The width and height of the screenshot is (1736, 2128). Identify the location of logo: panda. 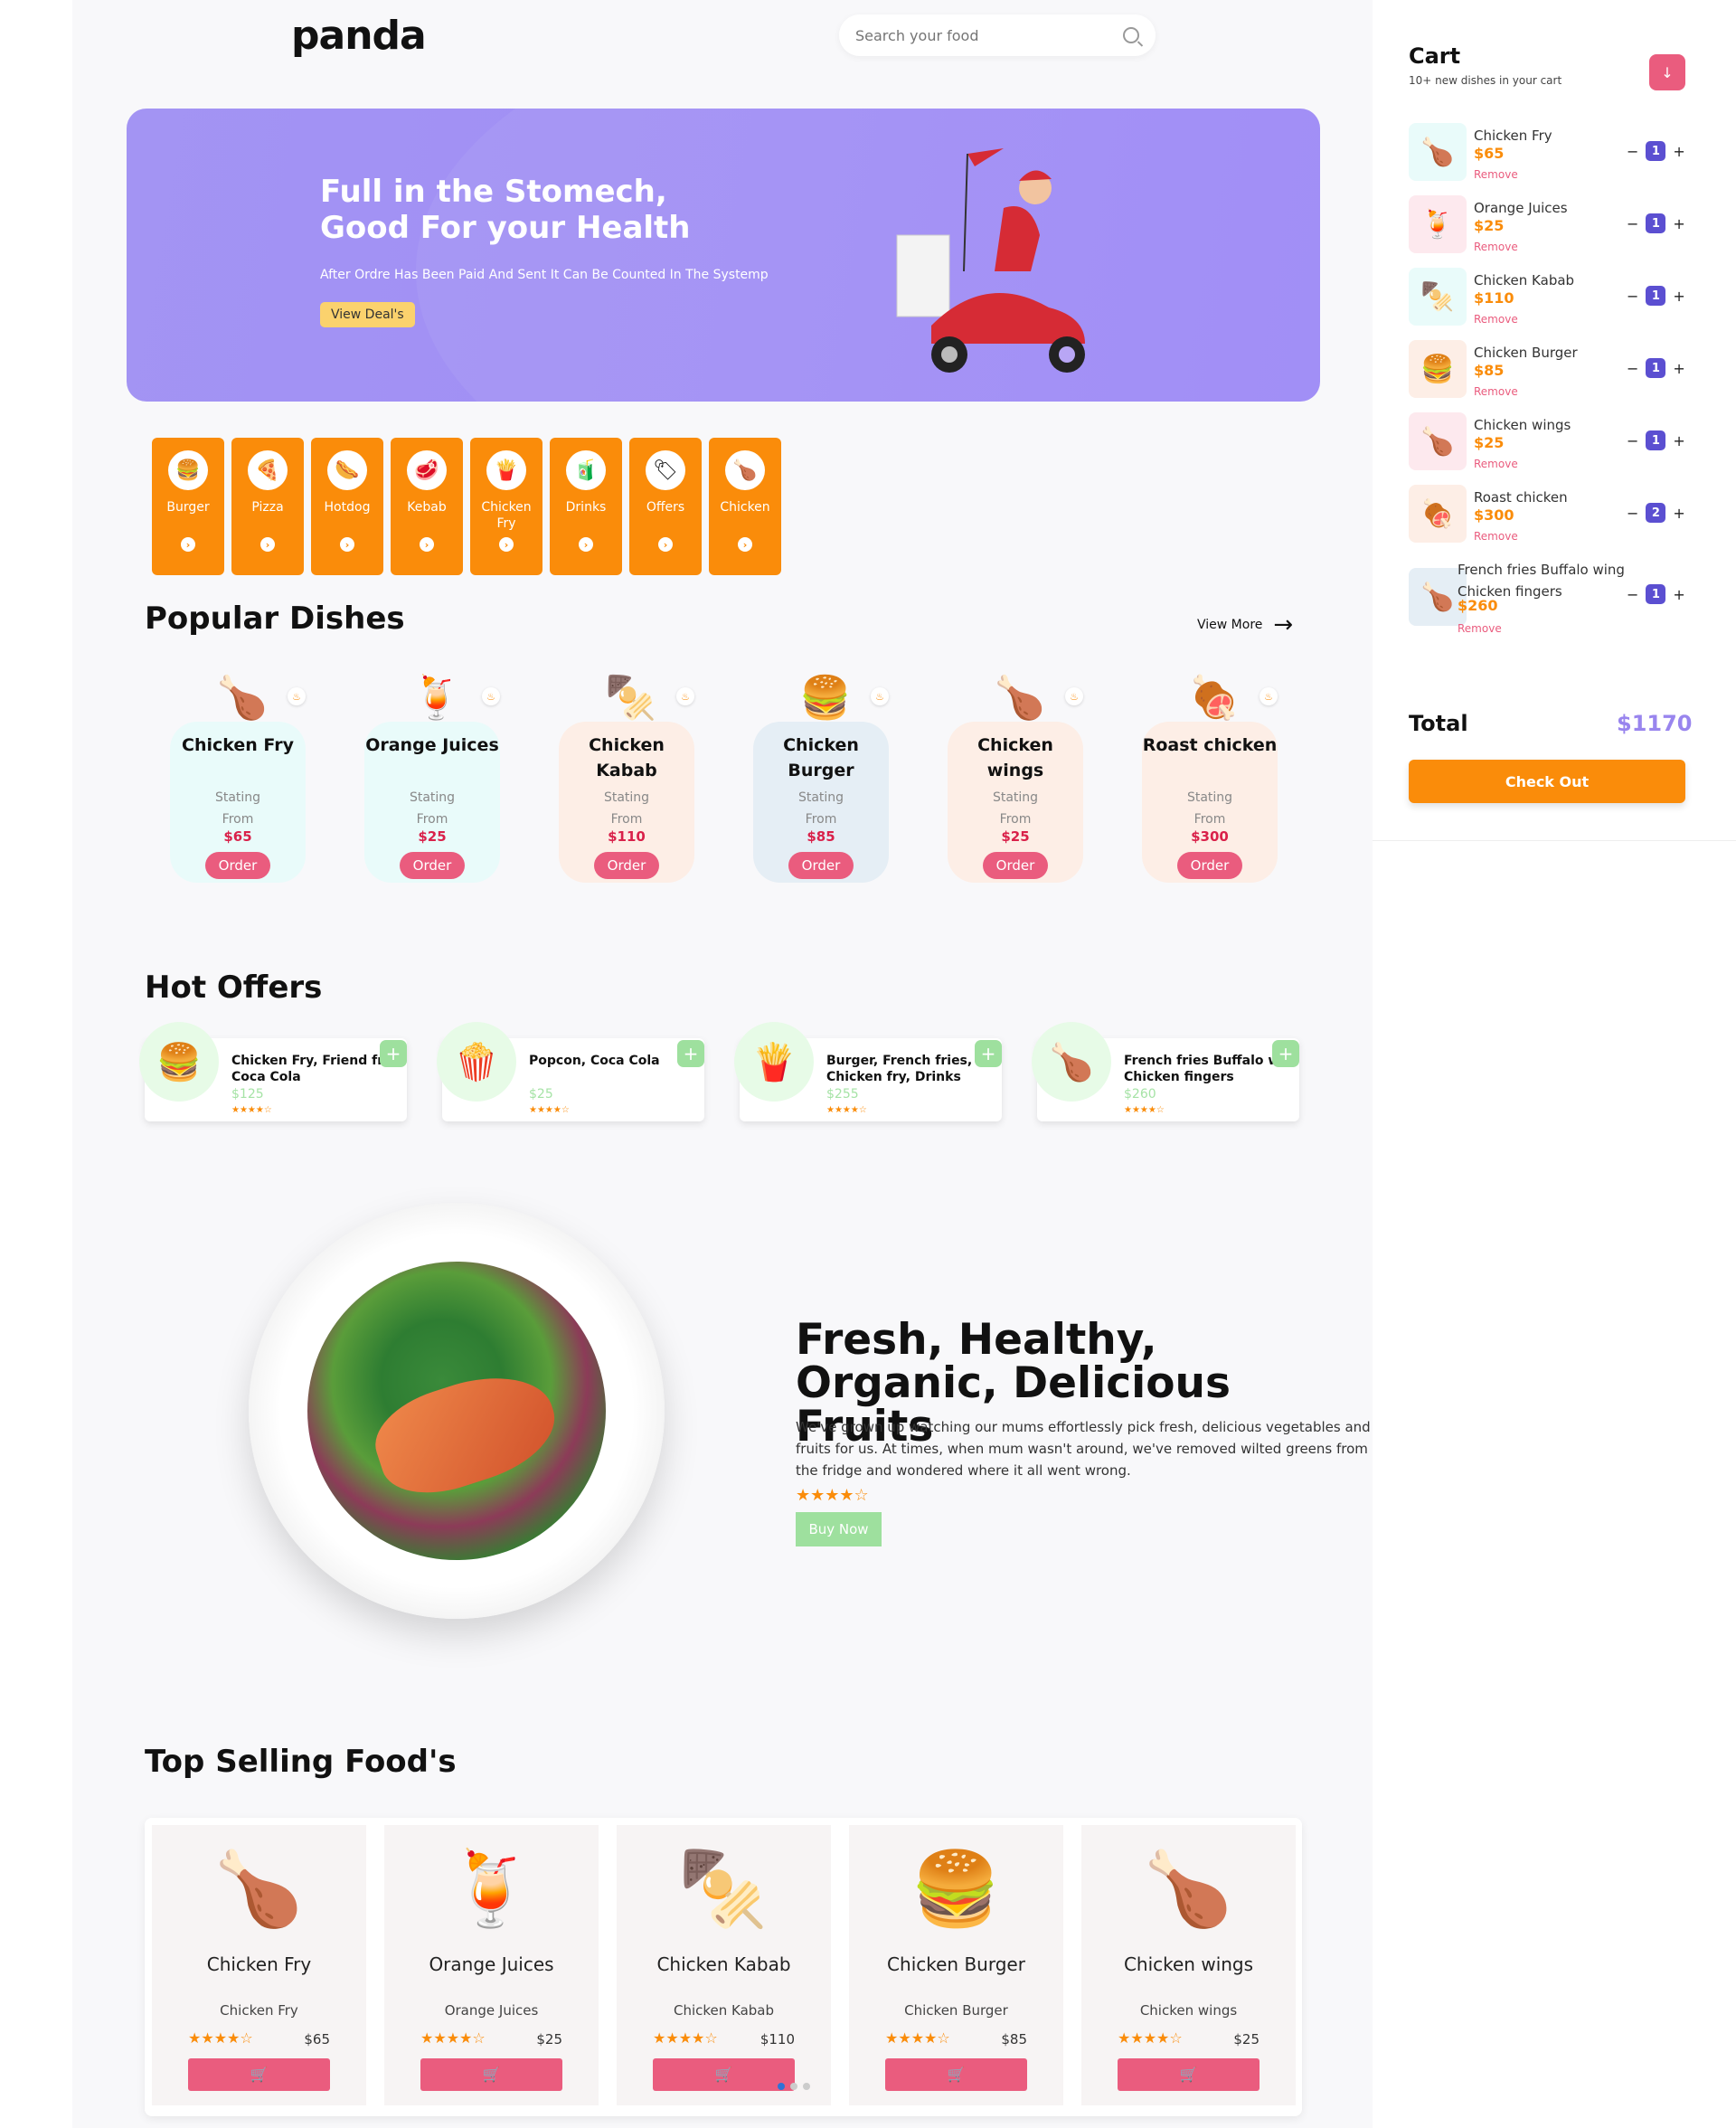
(359, 36).